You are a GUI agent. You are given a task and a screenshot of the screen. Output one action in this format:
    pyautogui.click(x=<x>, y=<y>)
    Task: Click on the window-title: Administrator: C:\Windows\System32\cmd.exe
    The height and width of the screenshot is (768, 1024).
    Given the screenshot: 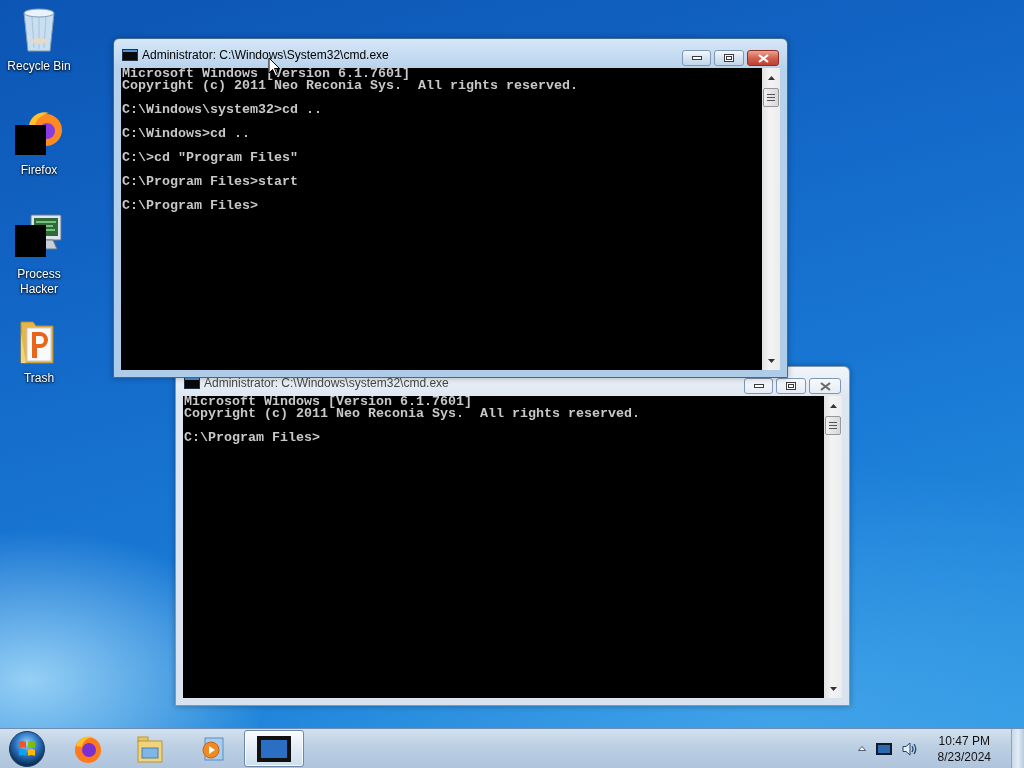 What is the action you would take?
    pyautogui.click(x=265, y=55)
    